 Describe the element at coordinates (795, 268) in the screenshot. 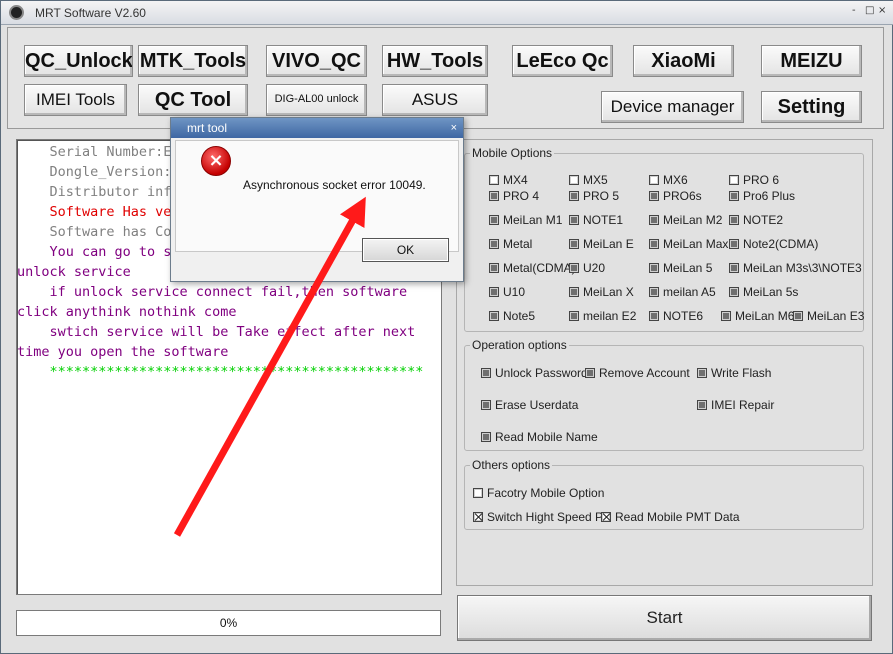

I see `mobile-option-checkbox: MeiLan M3s\3\NOTE3` at that location.